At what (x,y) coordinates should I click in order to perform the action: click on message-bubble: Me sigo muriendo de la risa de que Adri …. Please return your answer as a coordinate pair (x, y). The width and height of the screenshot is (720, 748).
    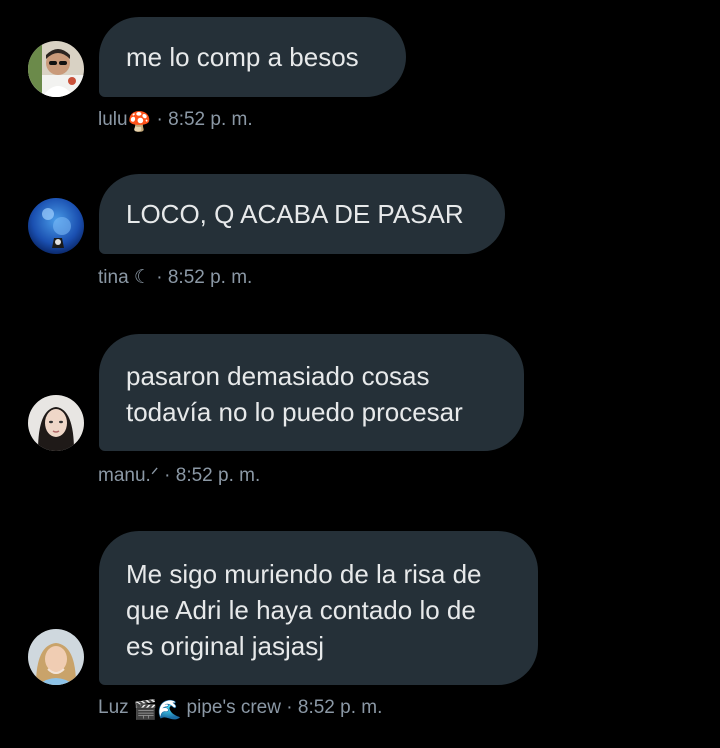
    Looking at the image, I should click on (318, 608).